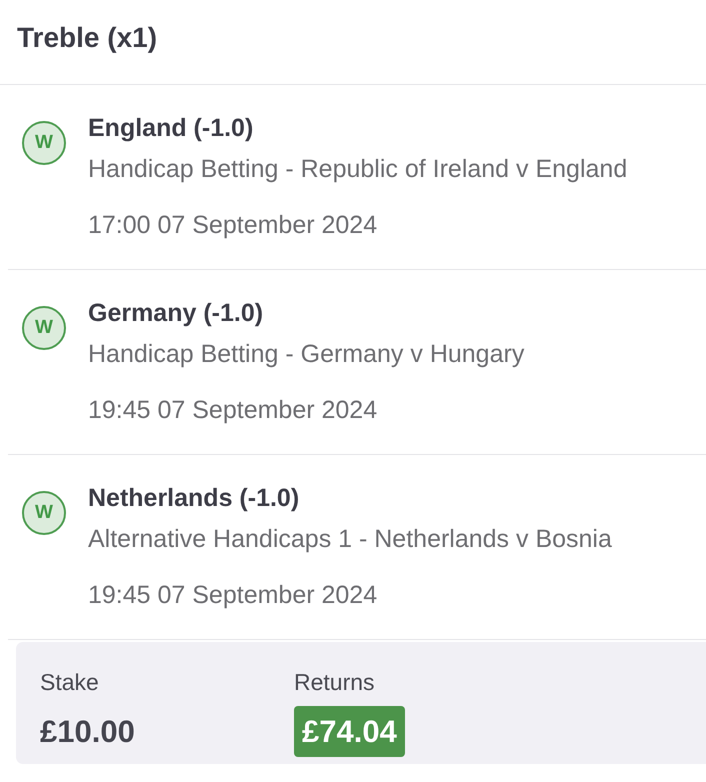 Image resolution: width=706 pixels, height=782 pixels. Describe the element at coordinates (194, 498) in the screenshot. I see `selection-name: Netherlands (-1.0)` at that location.